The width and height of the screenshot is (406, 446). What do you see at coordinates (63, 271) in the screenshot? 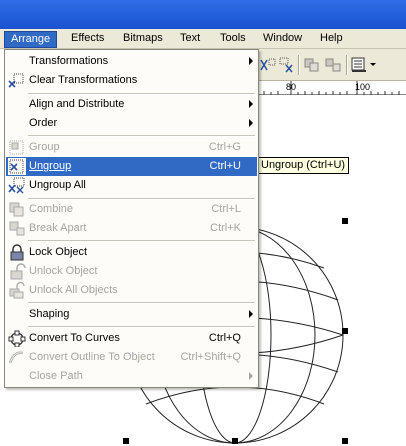
I see `menu-item-label: Unlock Object` at bounding box center [63, 271].